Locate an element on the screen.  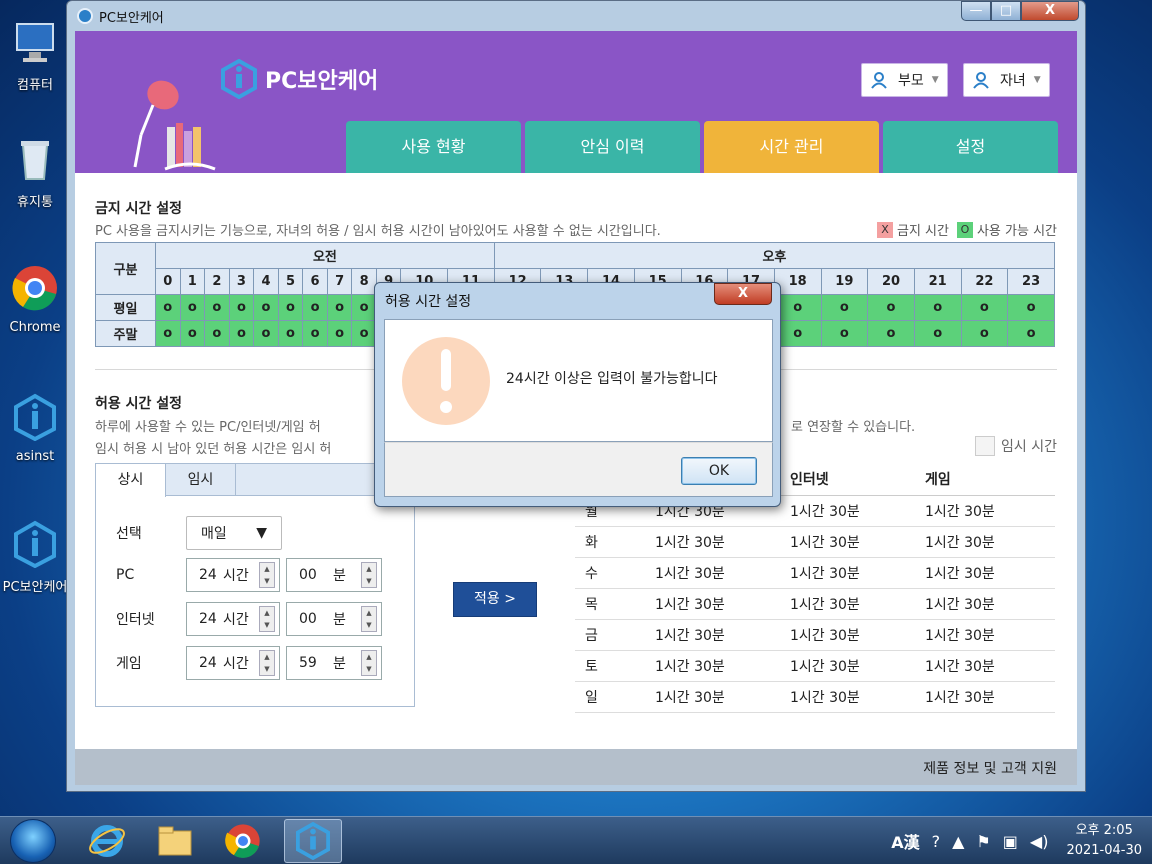
desktop-icon-chrome: Chrome is located at coordinates (35, 299).